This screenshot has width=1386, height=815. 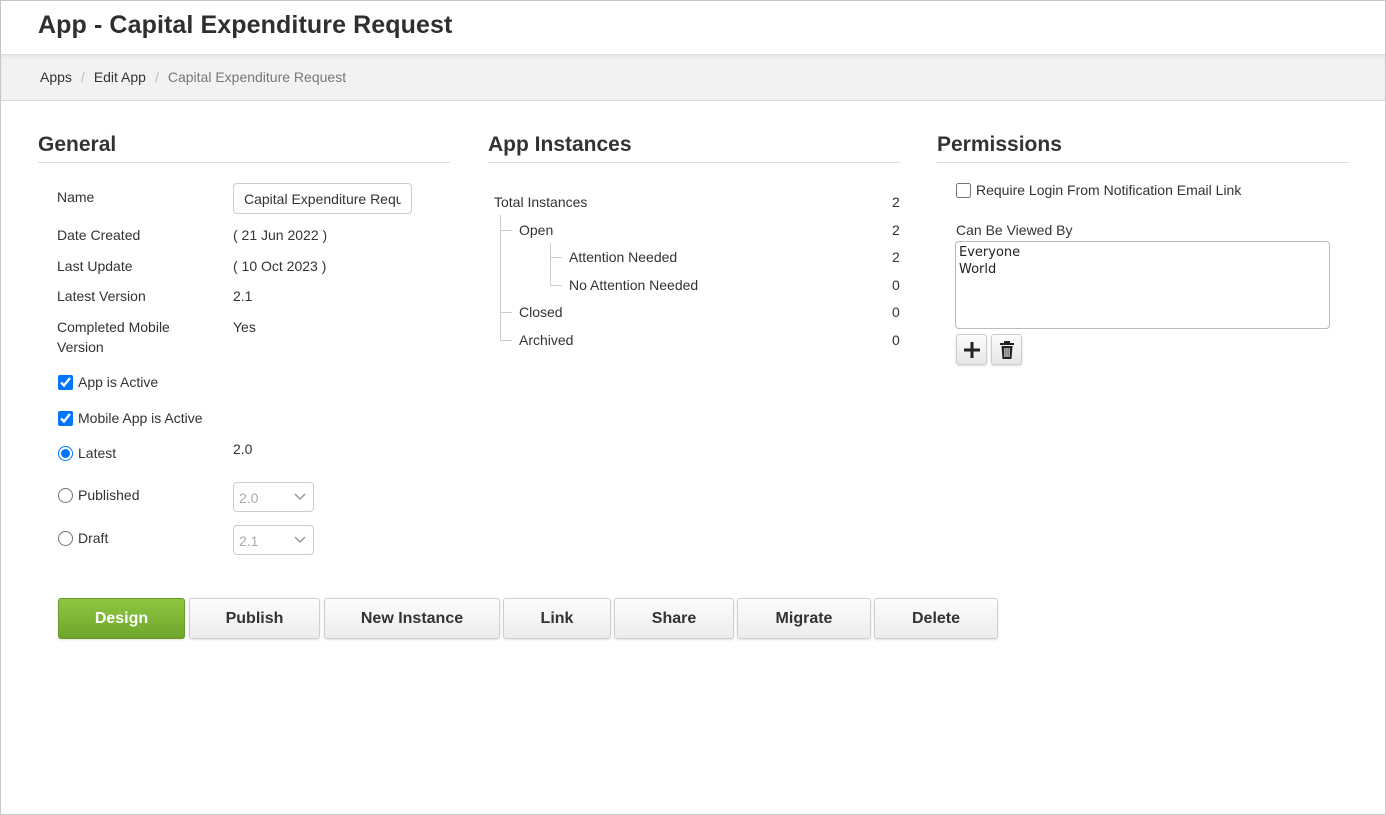 I want to click on latest-version-value: 2.1, so click(x=243, y=296).